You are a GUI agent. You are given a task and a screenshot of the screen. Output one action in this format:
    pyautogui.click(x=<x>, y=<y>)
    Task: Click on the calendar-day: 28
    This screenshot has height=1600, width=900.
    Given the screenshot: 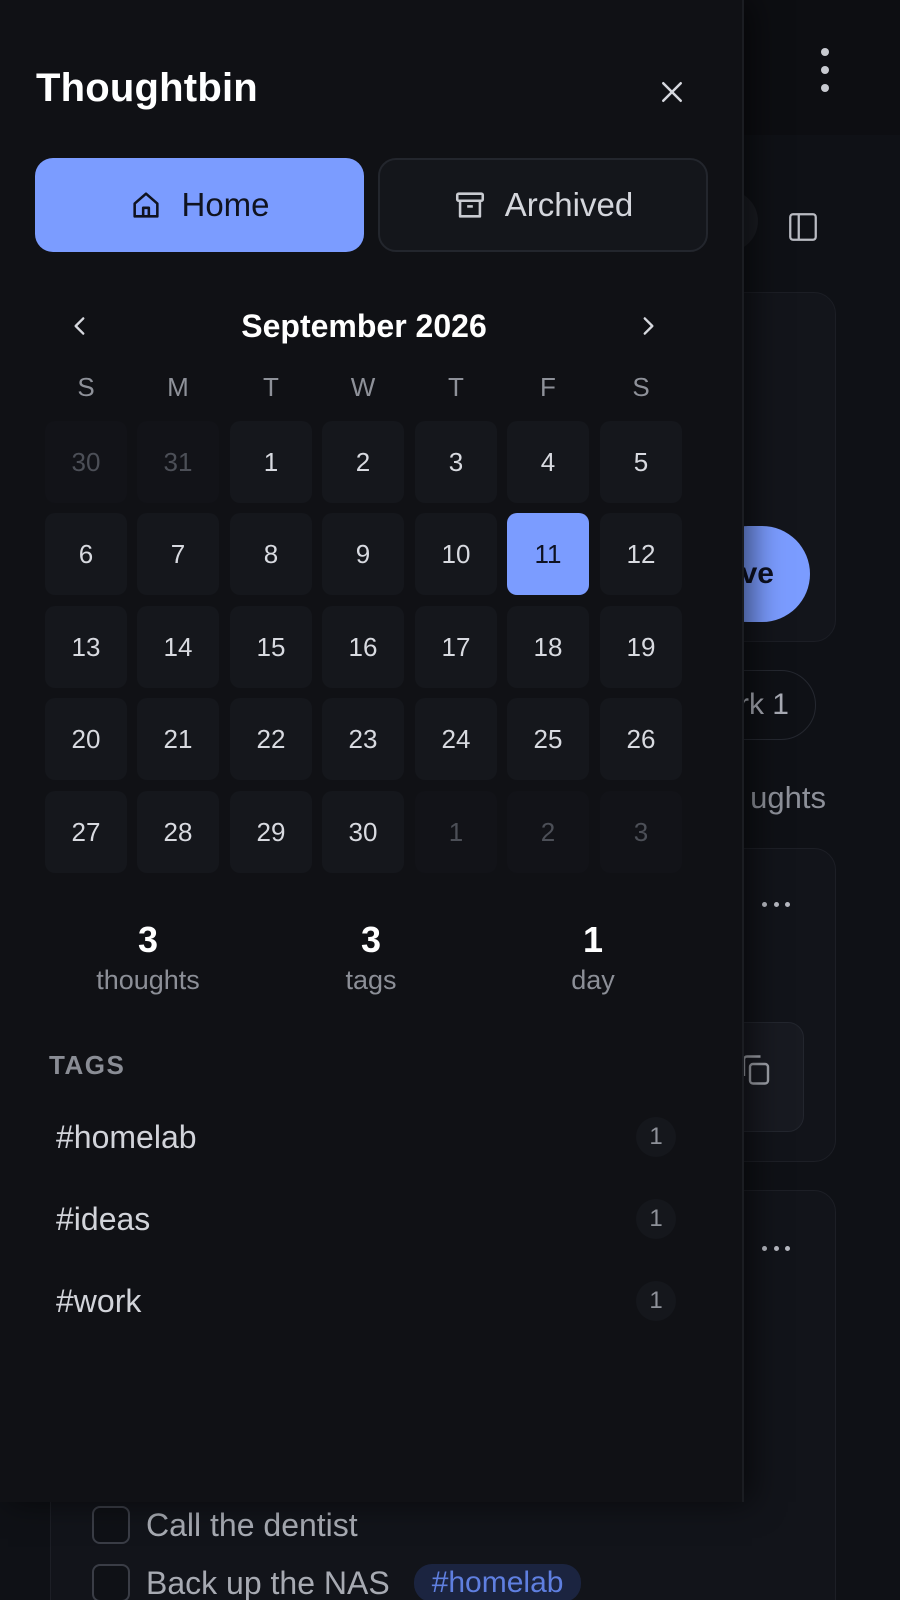 What is the action you would take?
    pyautogui.click(x=178, y=832)
    